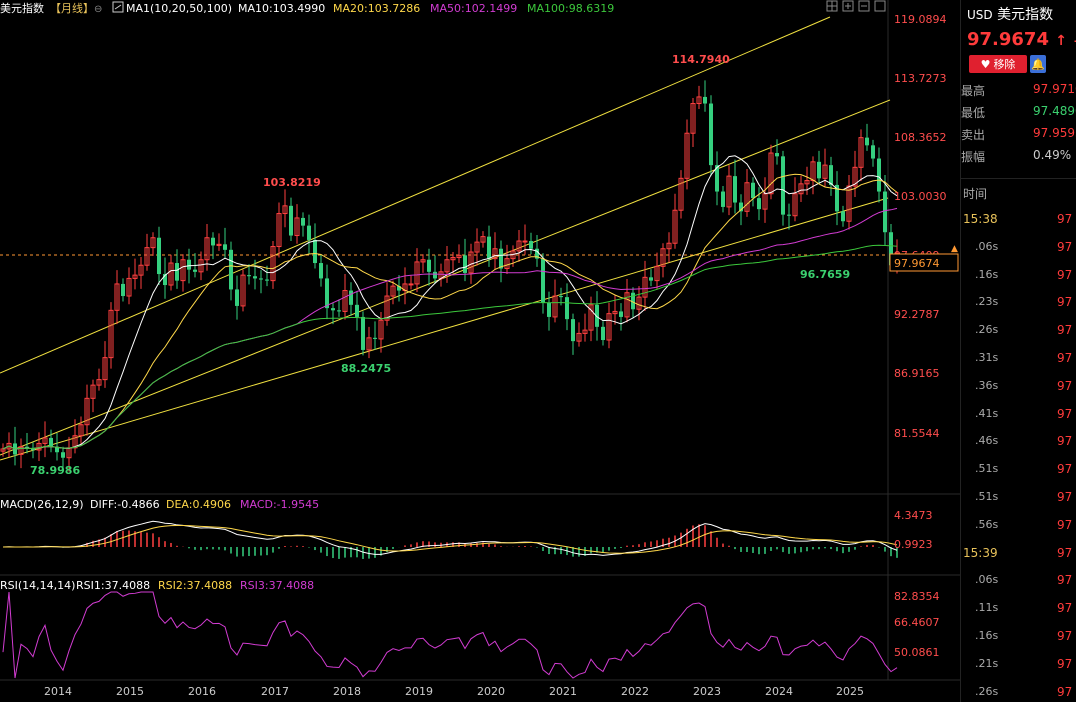  Describe the element at coordinates (973, 157) in the screenshot. I see `quote-stat-label: 振幅` at that location.